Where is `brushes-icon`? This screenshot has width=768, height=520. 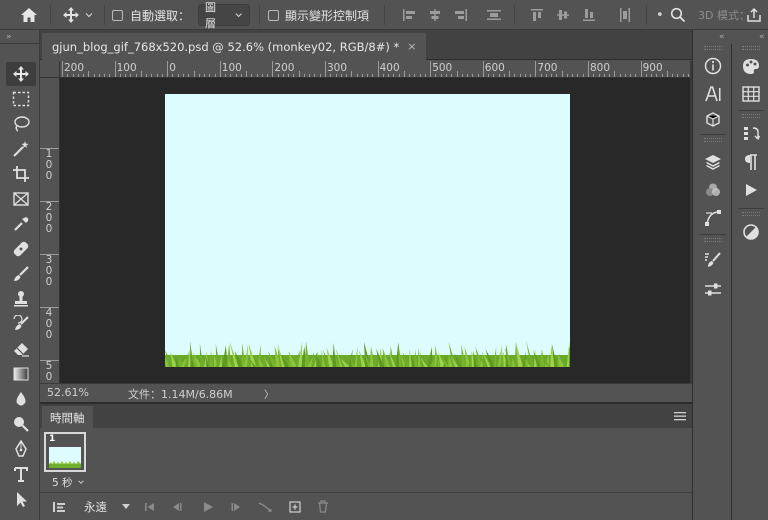
brushes-icon is located at coordinates (713, 260).